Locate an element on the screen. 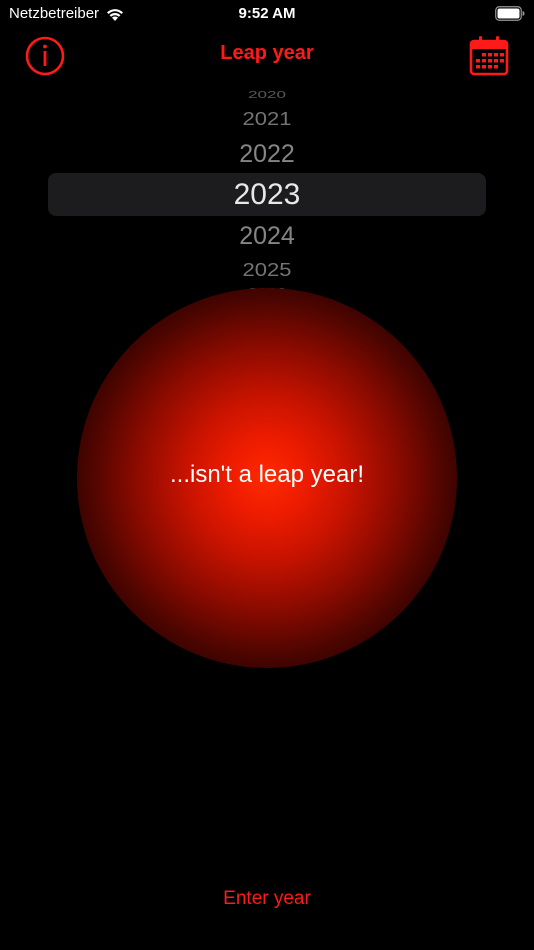  picker-row-2025: 2025 is located at coordinates (267, 270).